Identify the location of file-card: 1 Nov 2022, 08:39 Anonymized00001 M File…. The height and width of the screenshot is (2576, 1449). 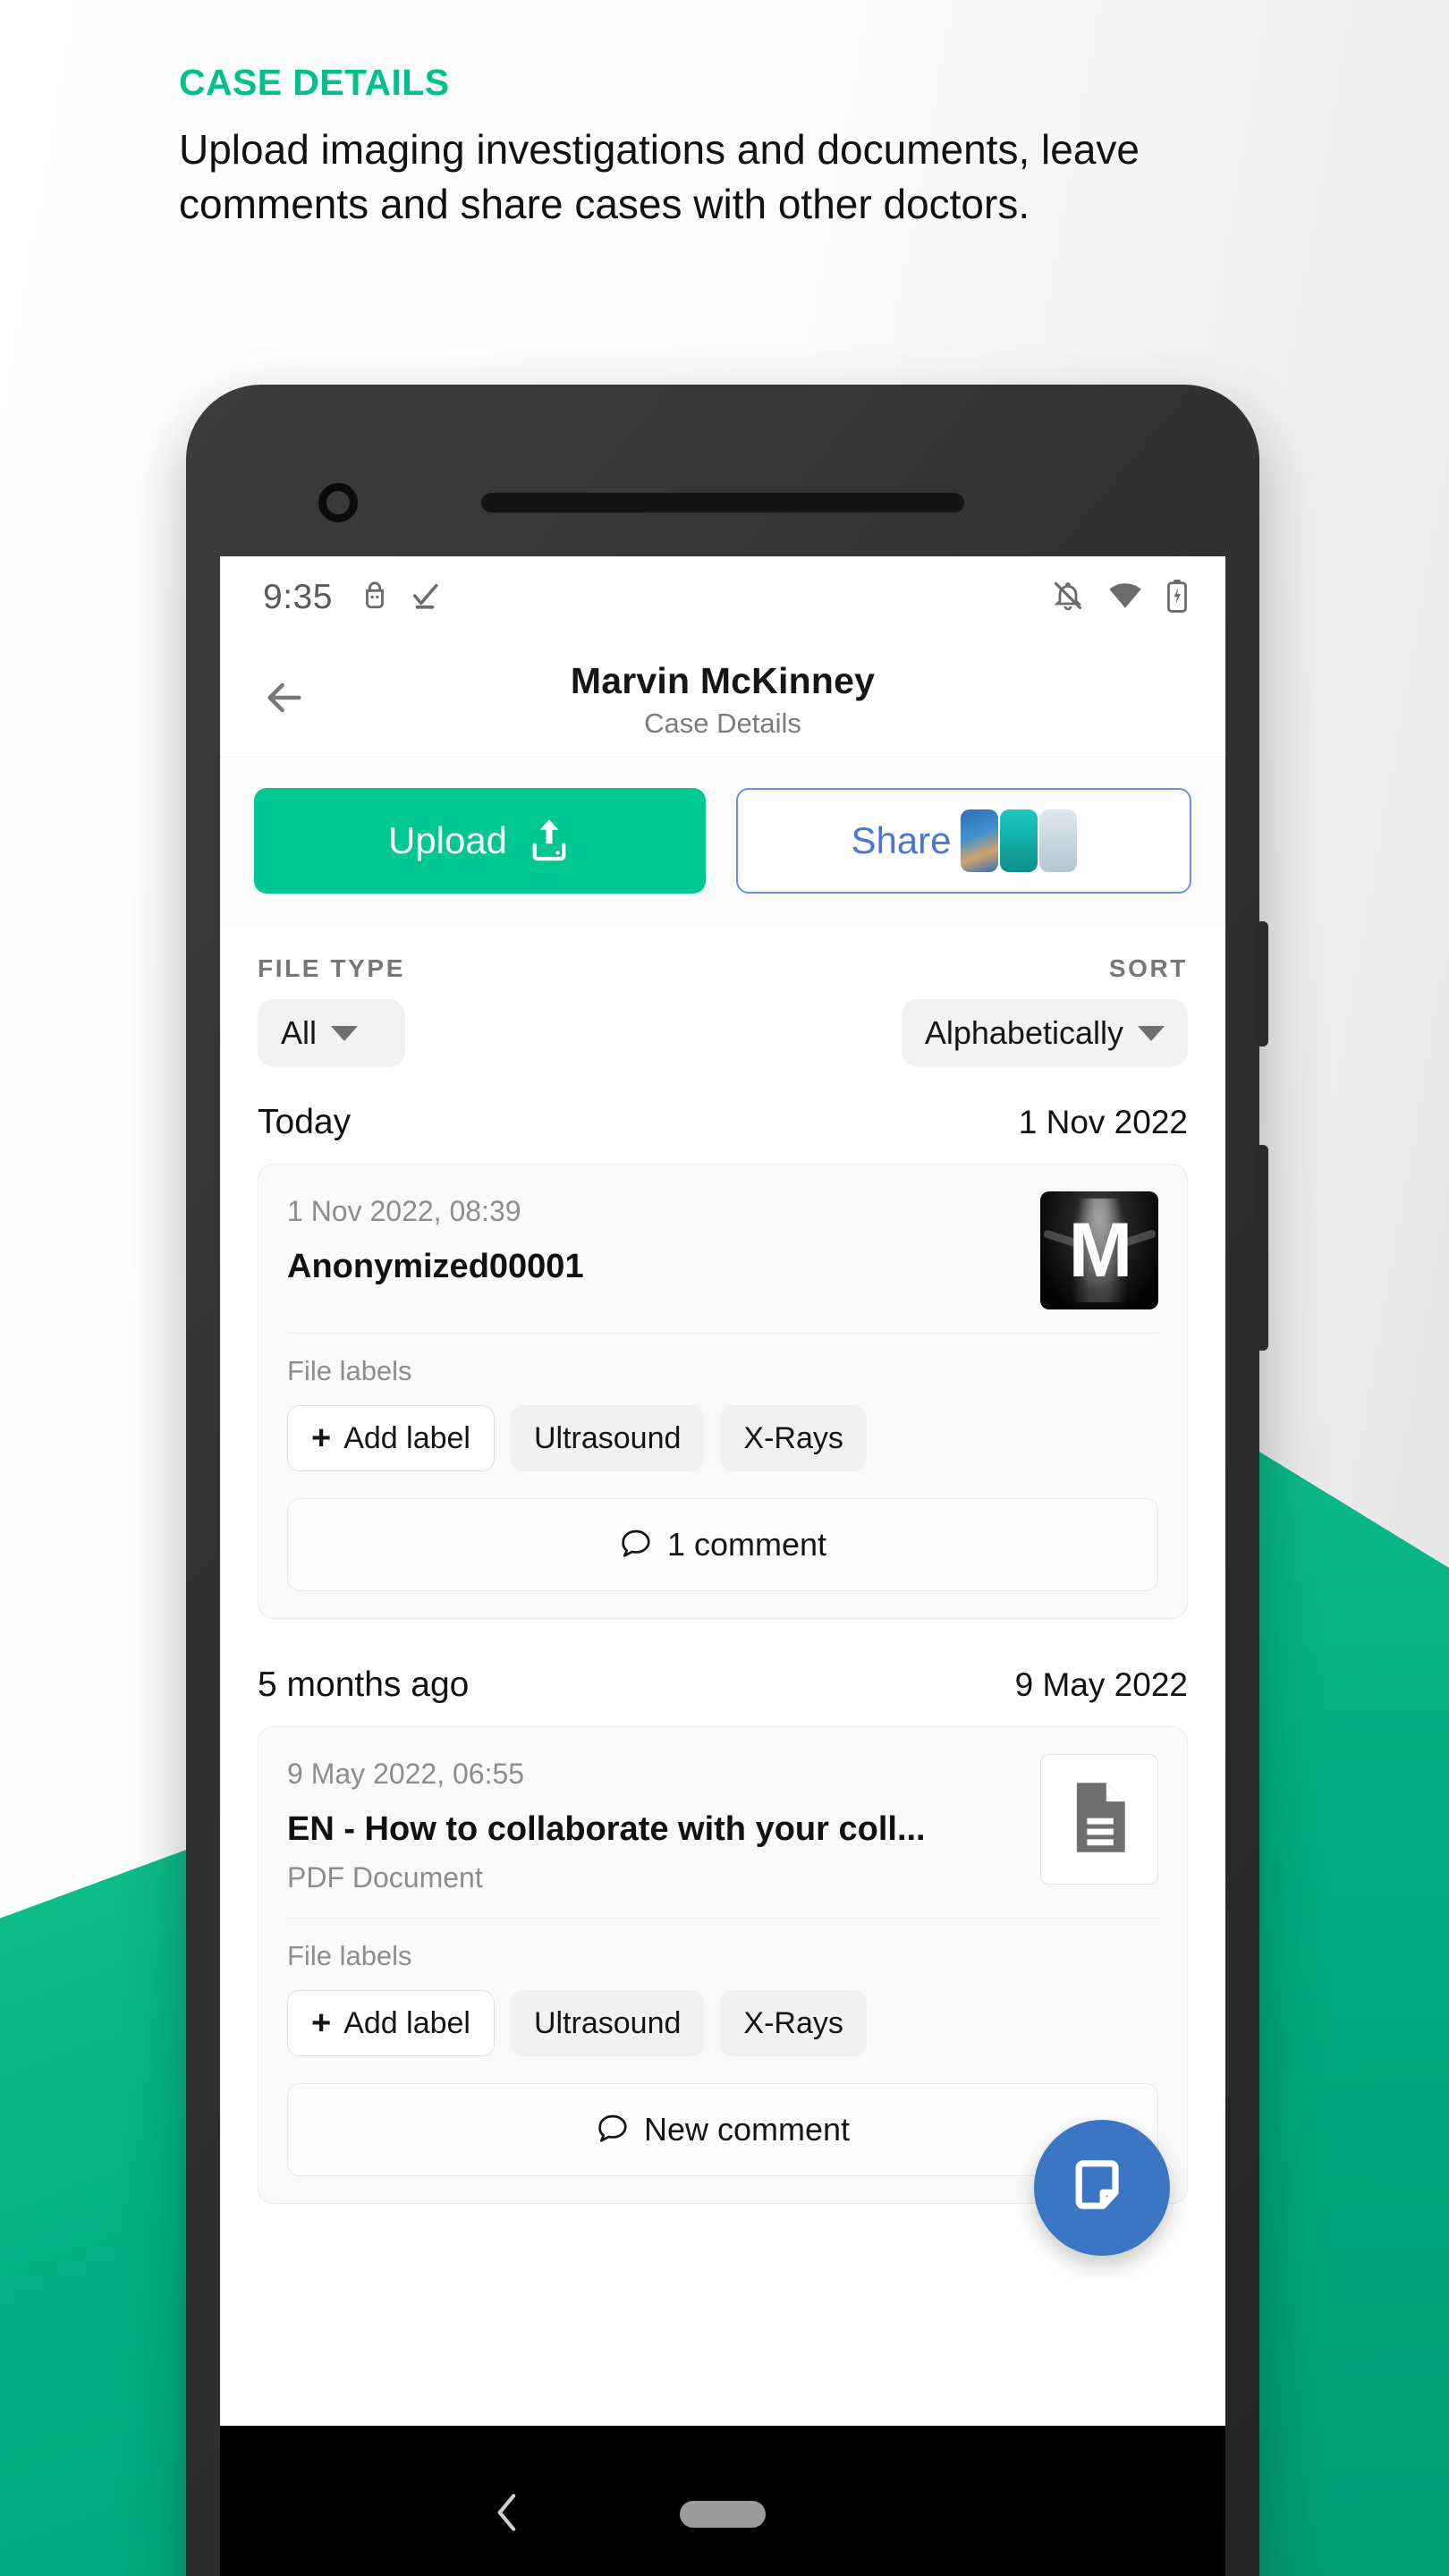
(723, 1391).